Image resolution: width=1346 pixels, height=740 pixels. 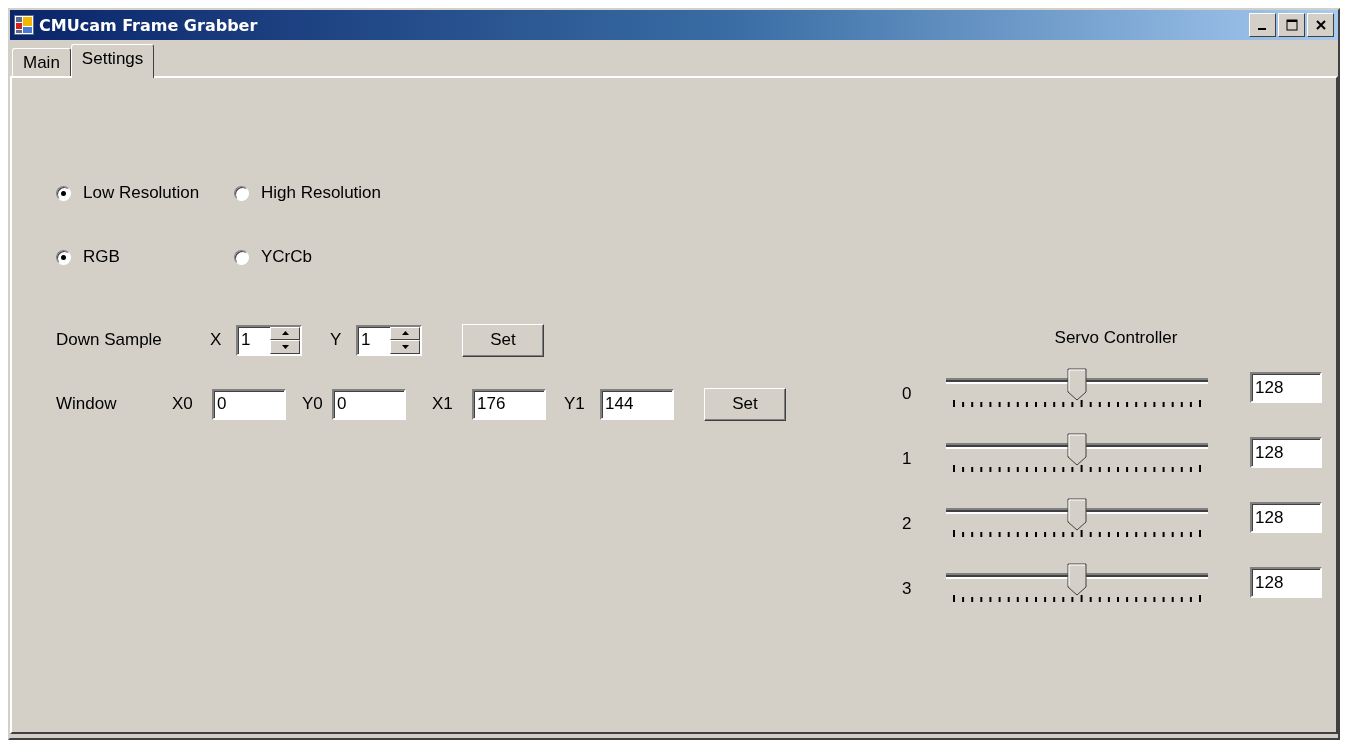 What do you see at coordinates (149, 25) in the screenshot?
I see `window-title: CMUcam Frame Grabber` at bounding box center [149, 25].